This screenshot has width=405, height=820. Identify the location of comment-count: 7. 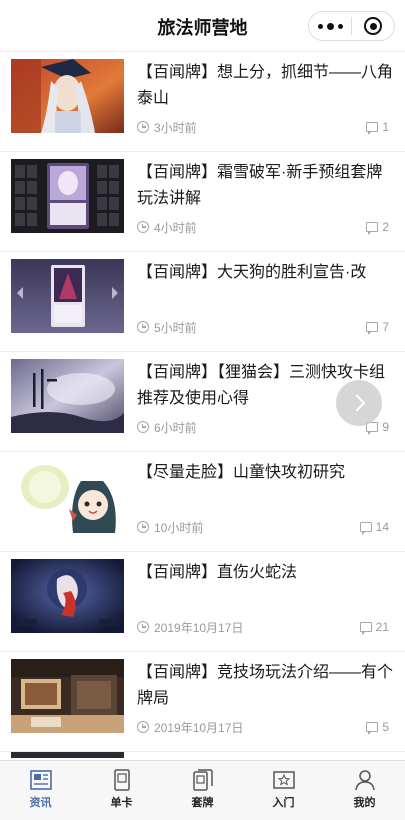
(385, 327).